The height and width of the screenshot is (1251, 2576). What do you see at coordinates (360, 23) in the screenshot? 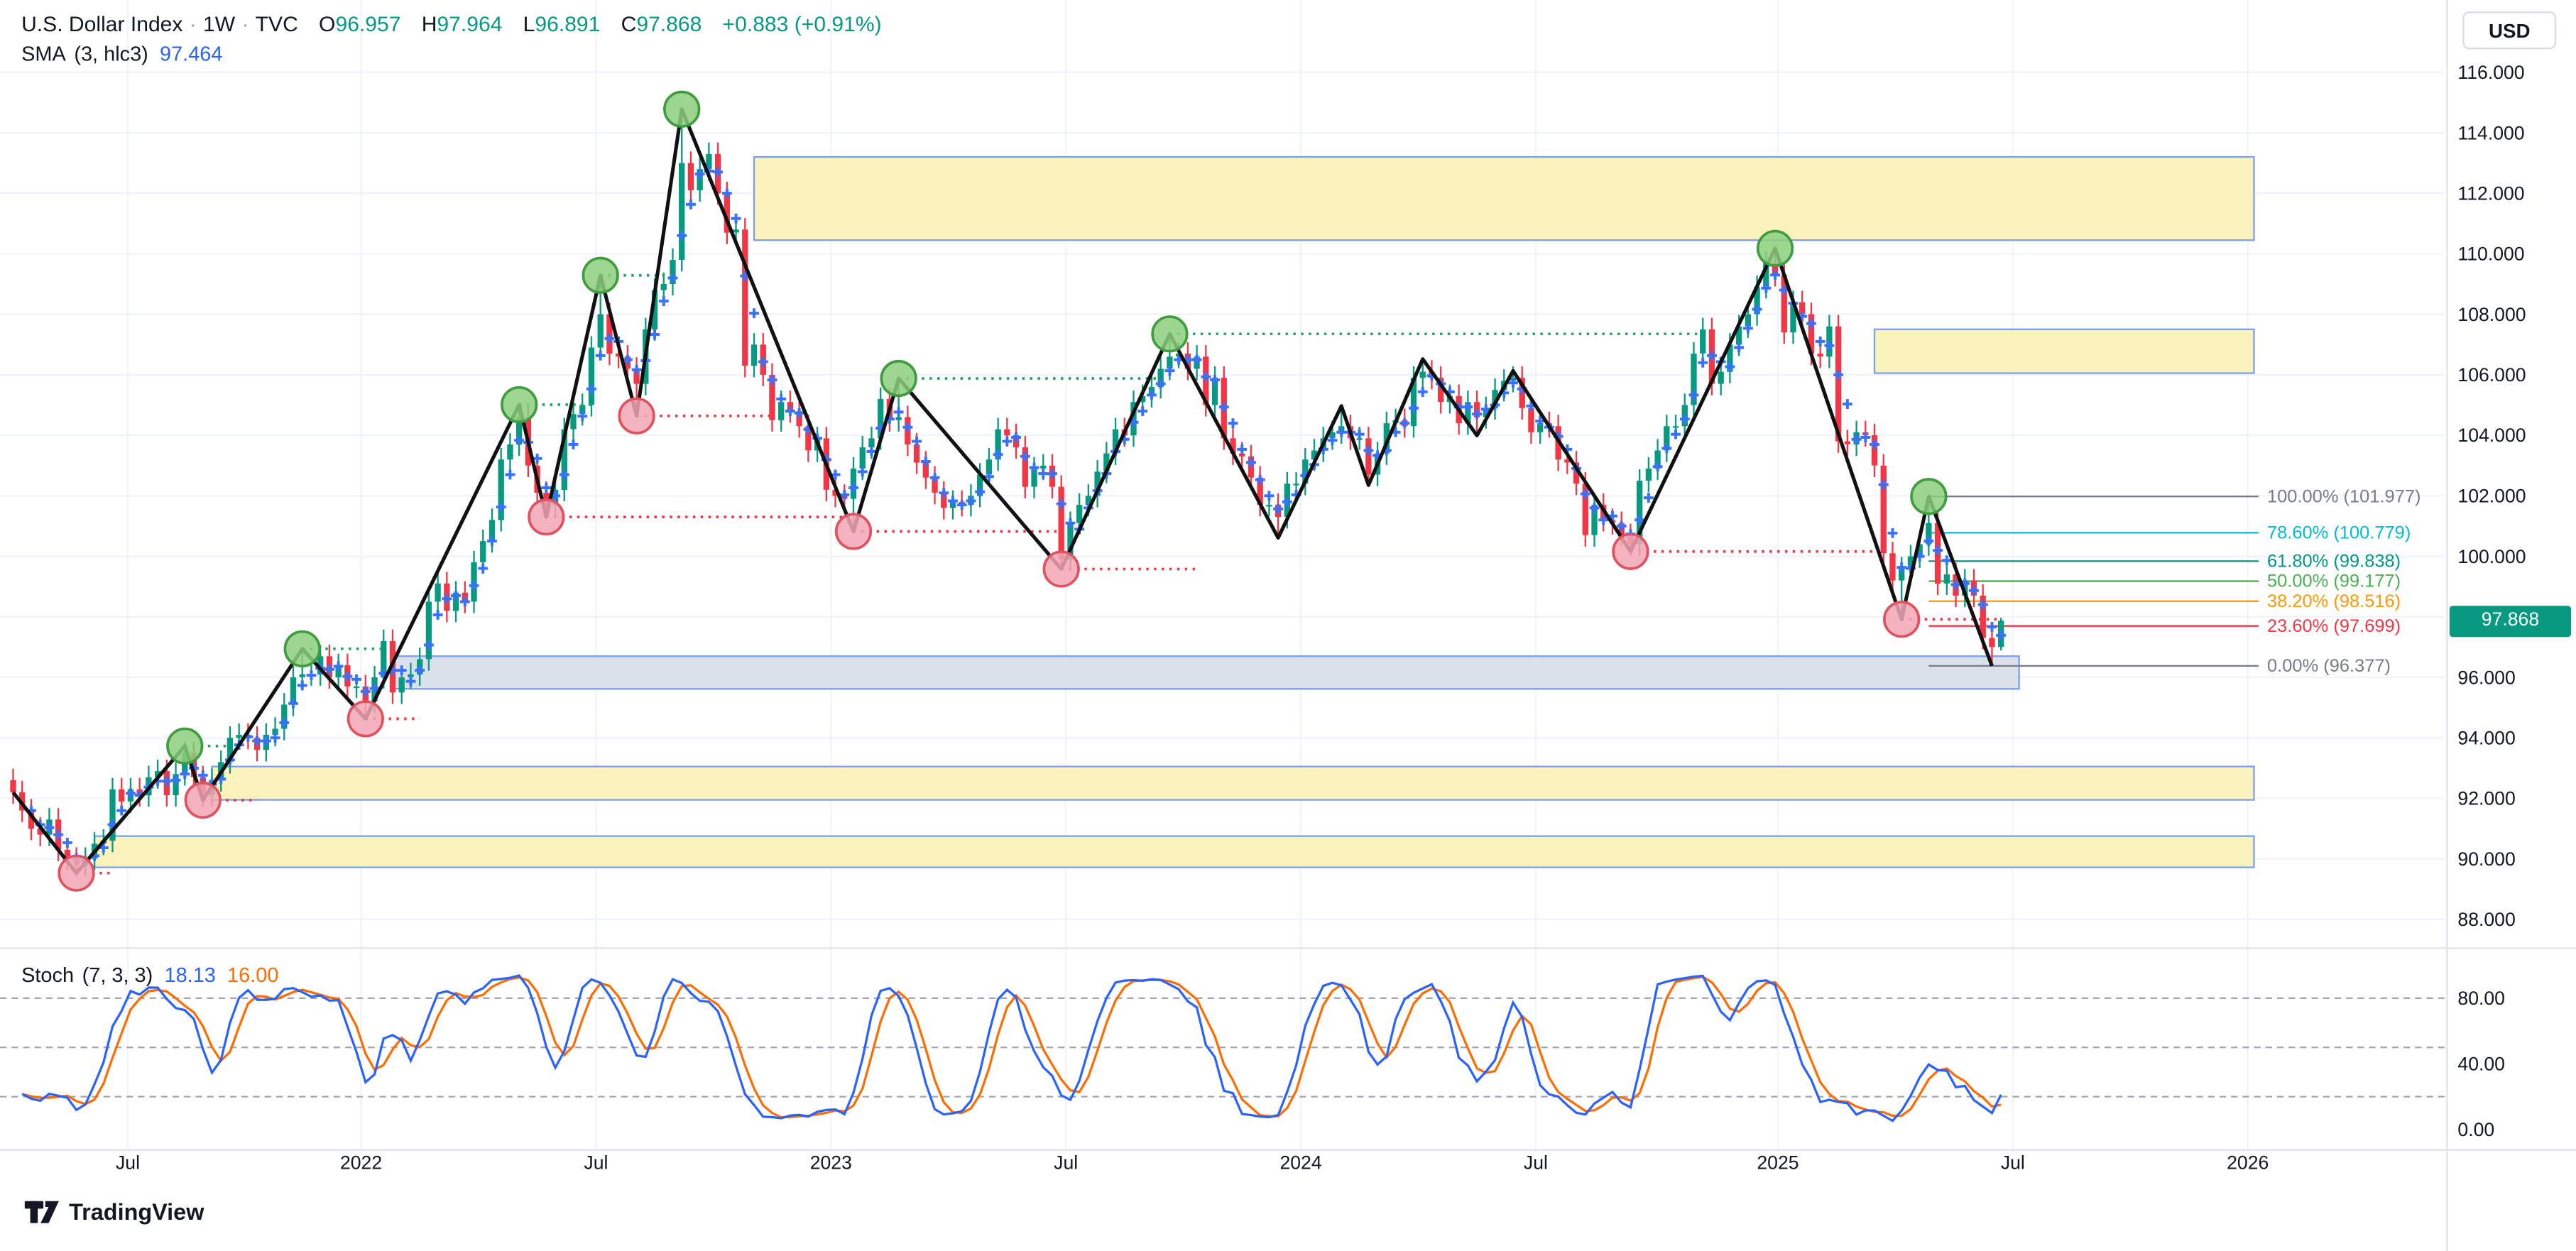
I see `ohlc-open: O96.957` at bounding box center [360, 23].